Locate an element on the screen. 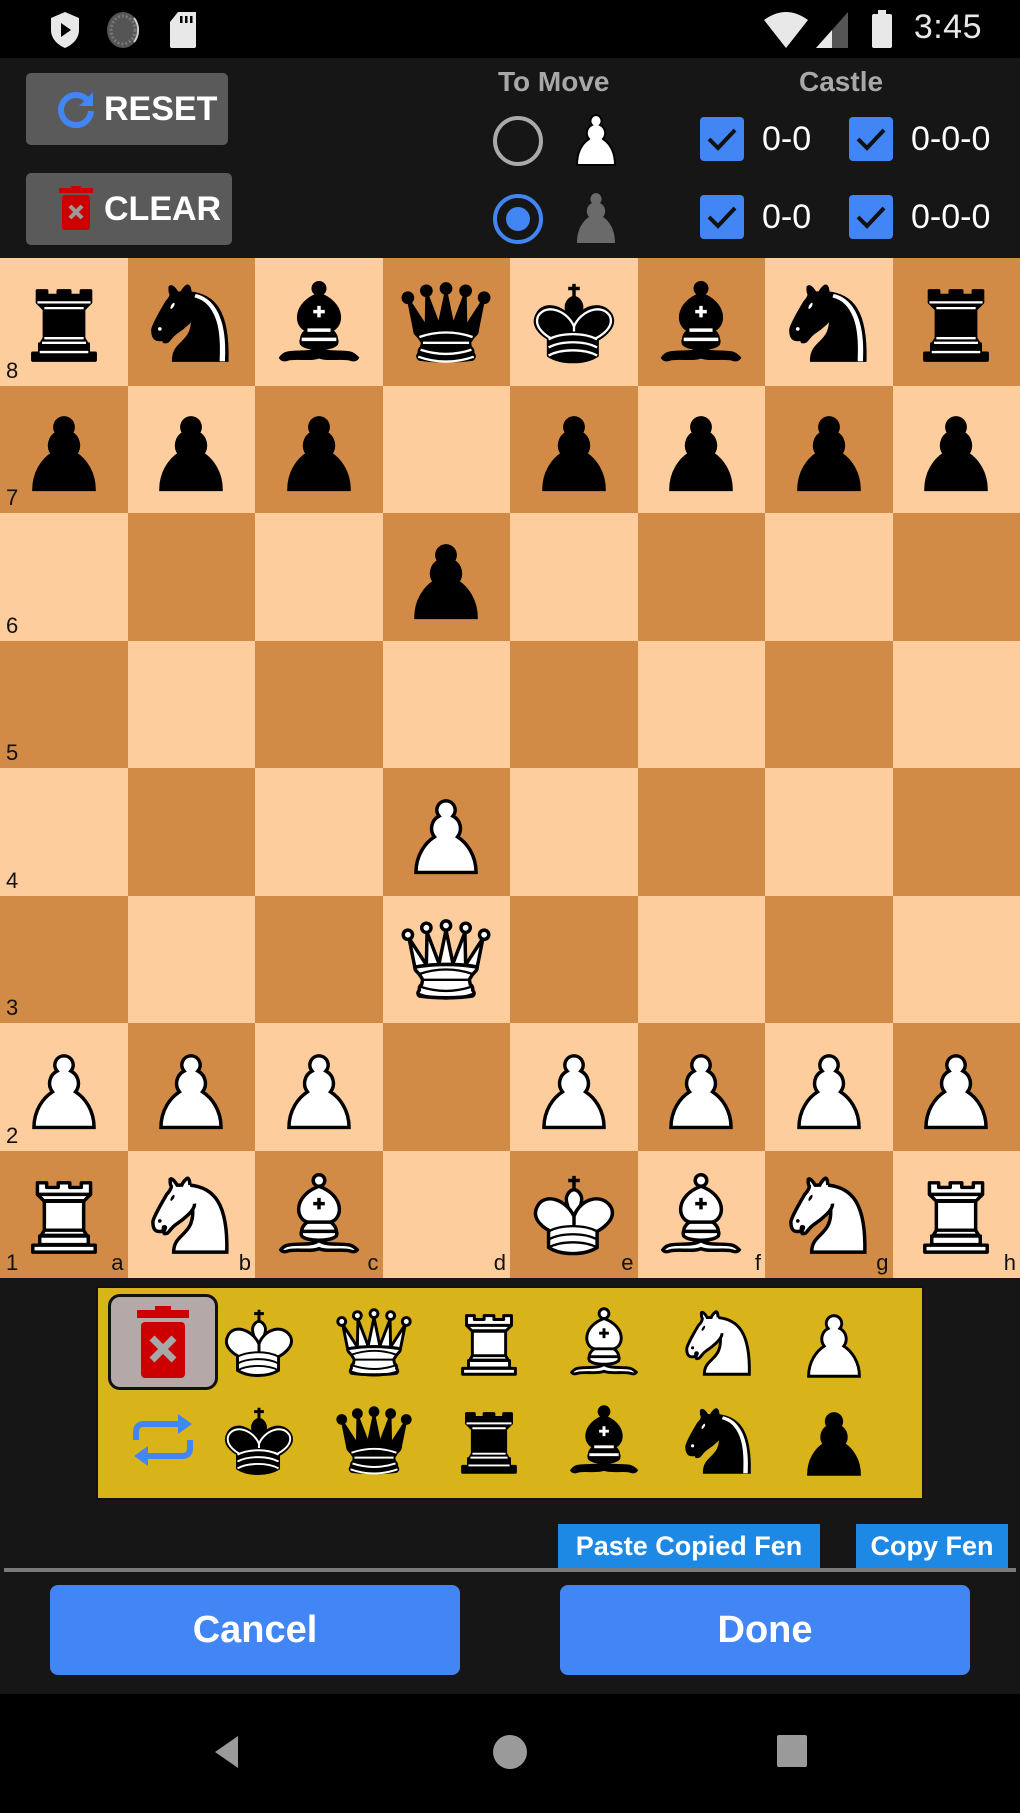 This screenshot has width=1020, height=1813. square-h1: h is located at coordinates (956, 1214).